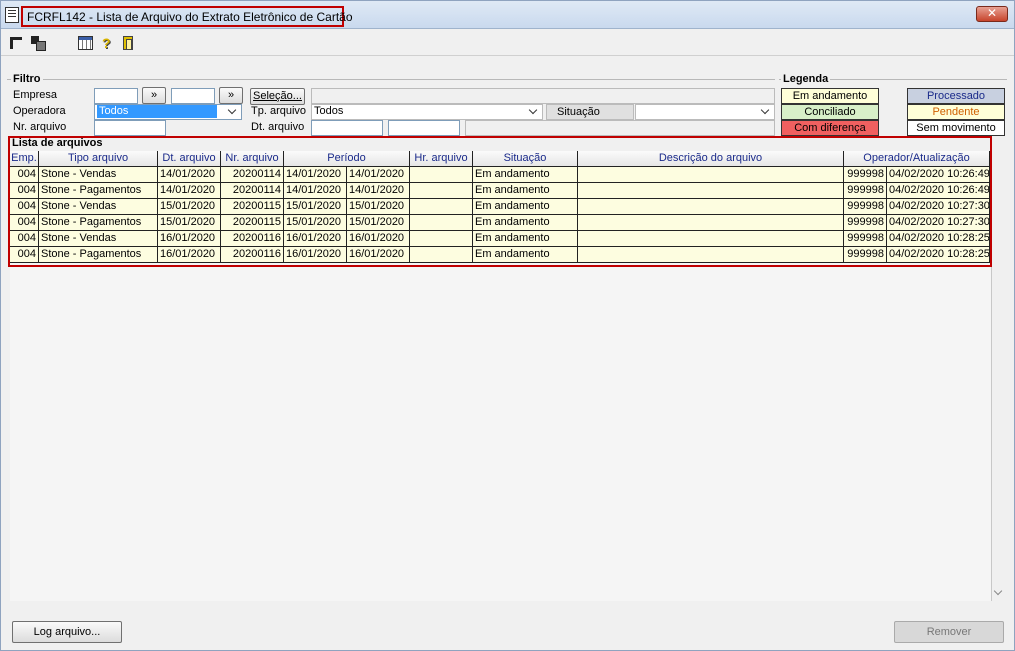 The height and width of the screenshot is (651, 1015). Describe the element at coordinates (830, 112) in the screenshot. I see `legend-conciliado: Conciliado` at that location.